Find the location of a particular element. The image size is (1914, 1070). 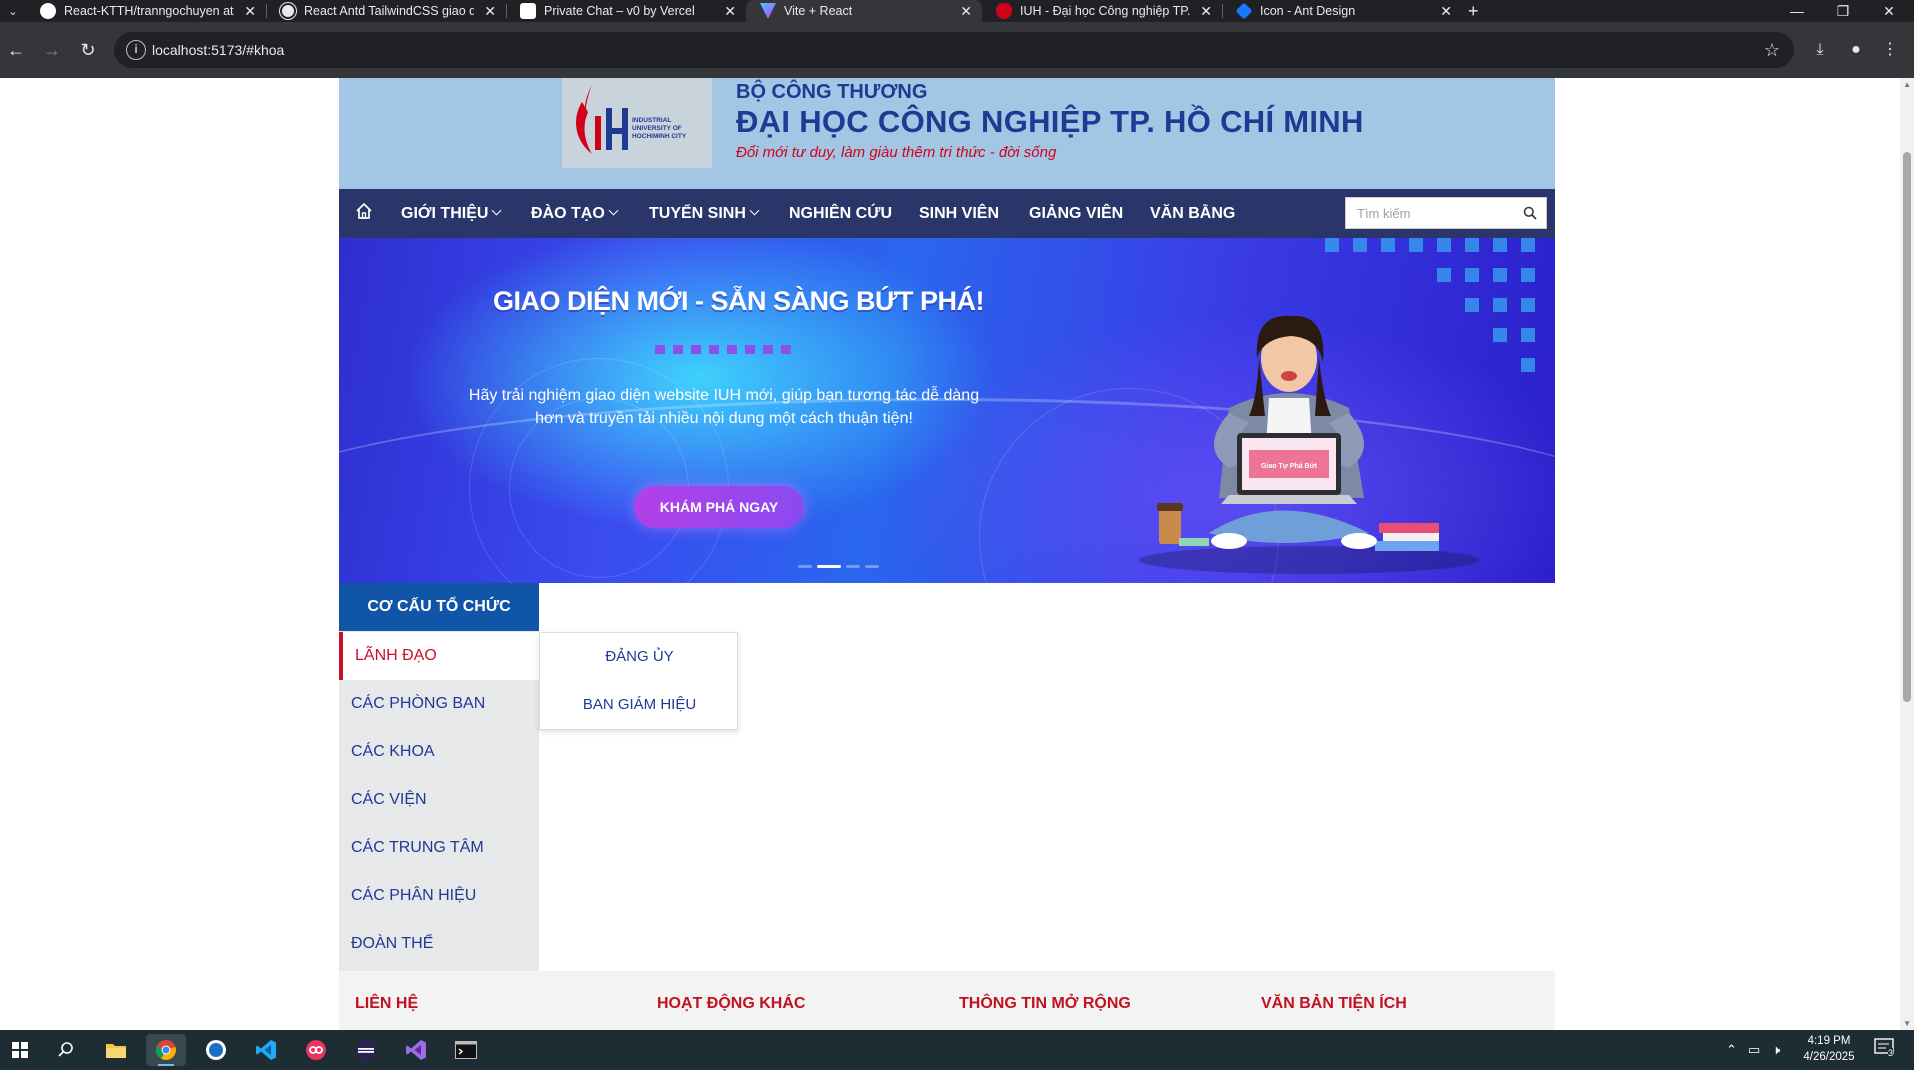

browser-menu-icon: ⋮ is located at coordinates (1890, 50).